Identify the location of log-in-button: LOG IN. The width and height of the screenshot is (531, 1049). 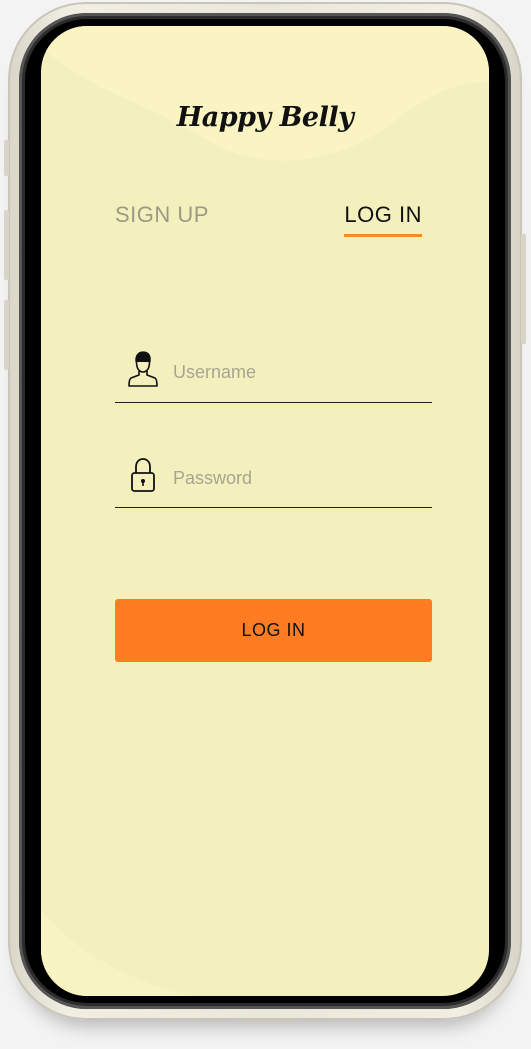
(273, 630).